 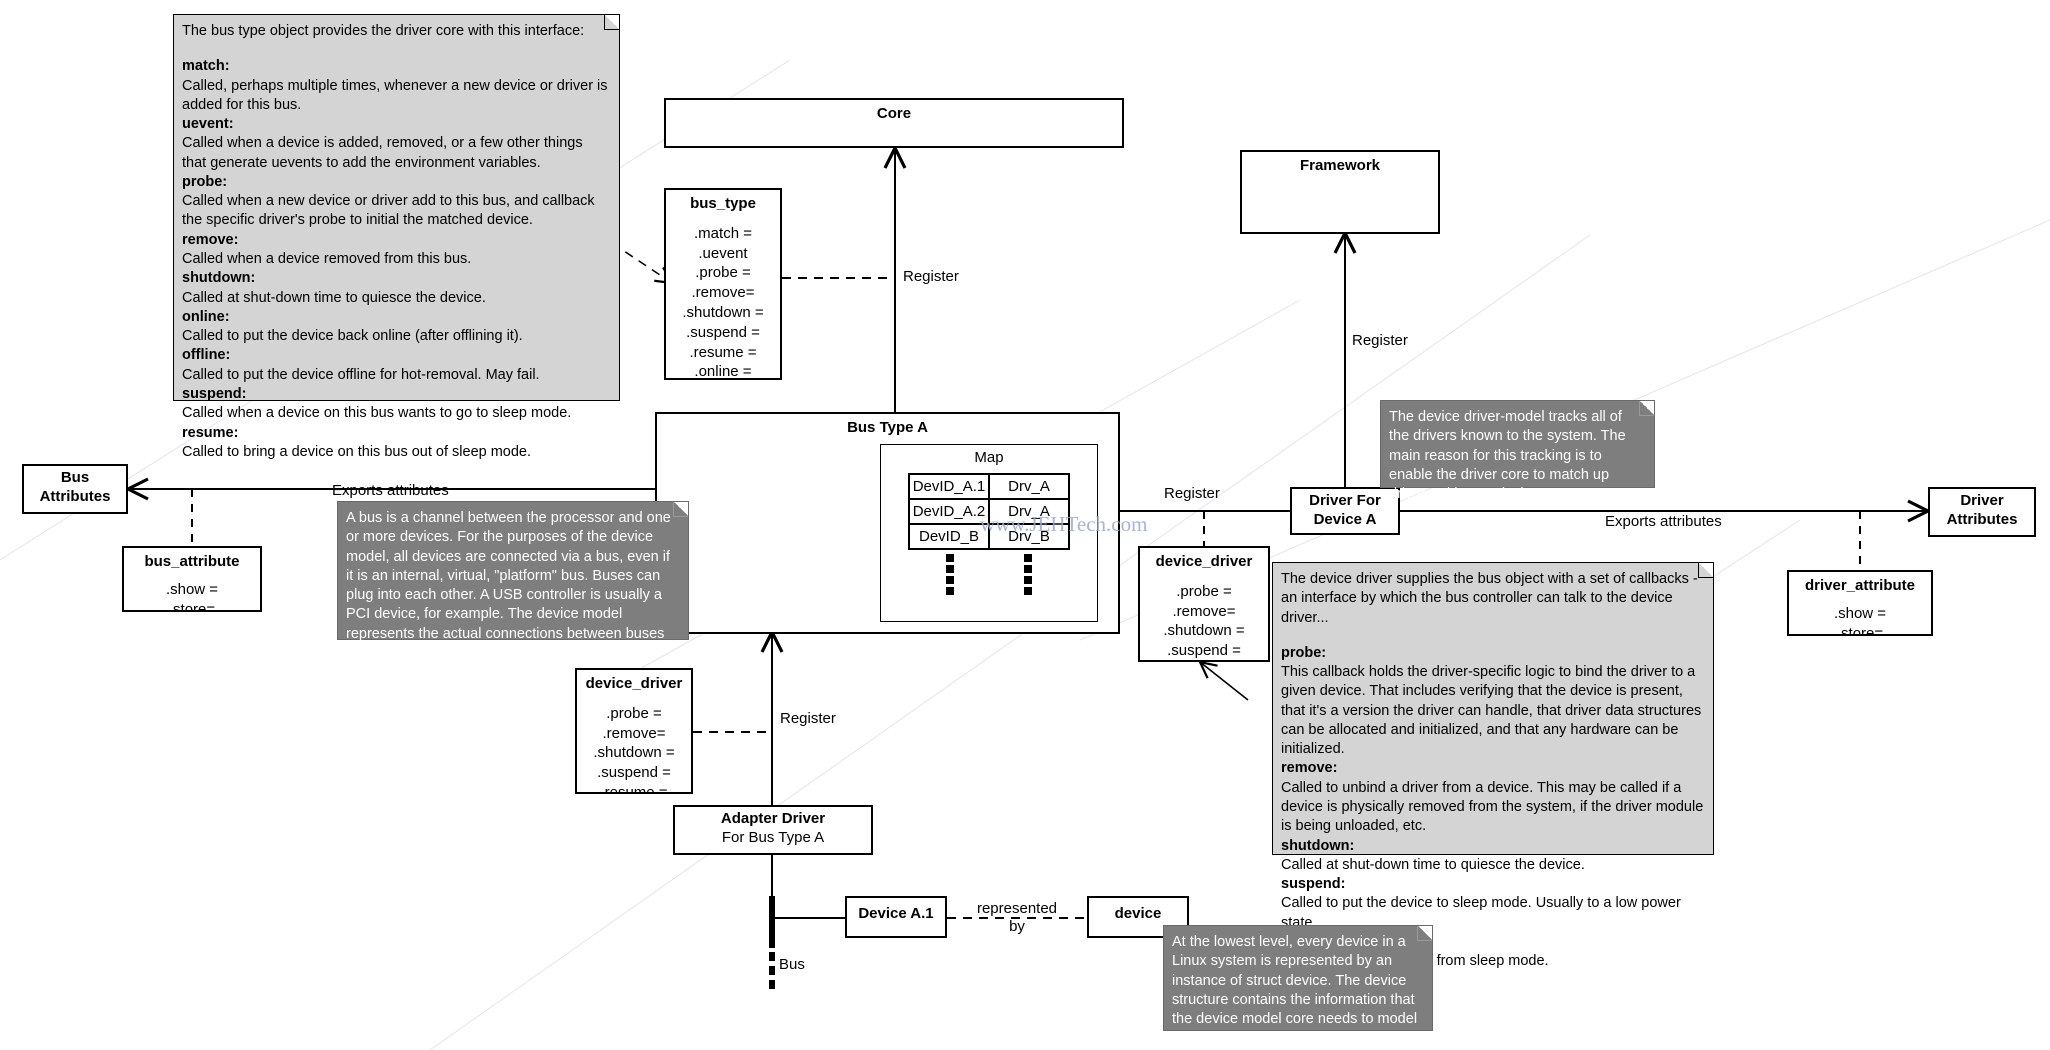 What do you see at coordinates (894, 123) in the screenshot?
I see `core-box: Core` at bounding box center [894, 123].